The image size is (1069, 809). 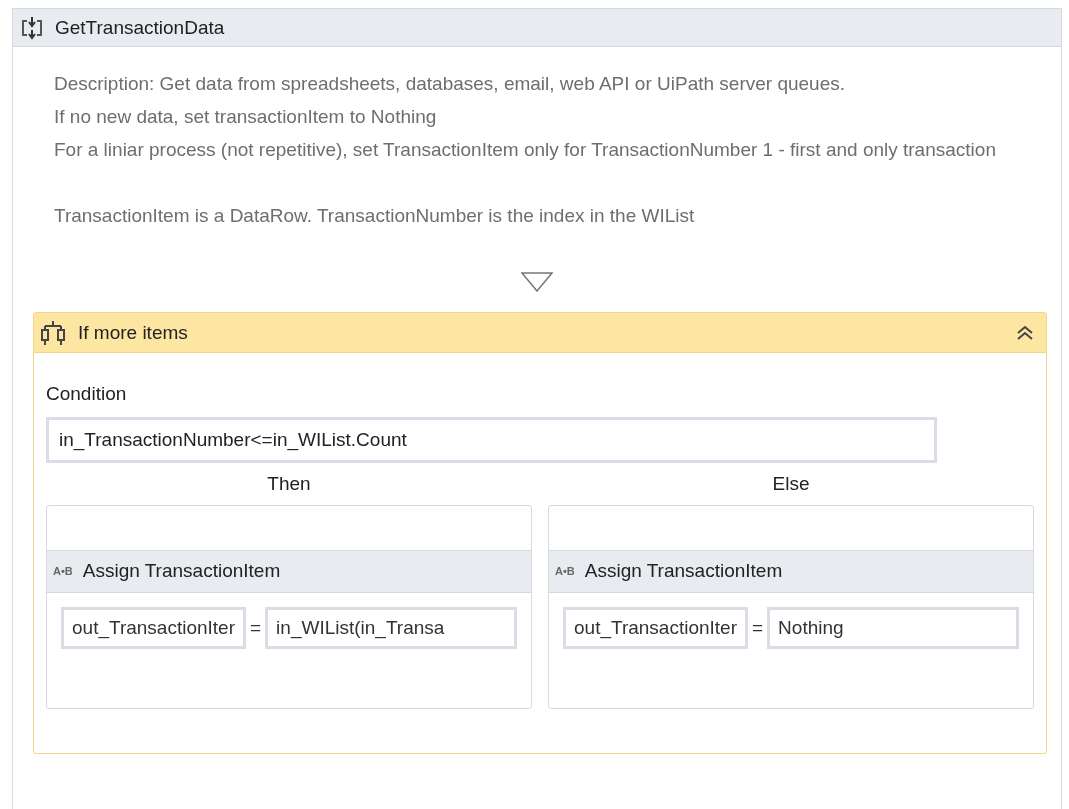 What do you see at coordinates (133, 332) in the screenshot?
I see `if-activity-title: If more items` at bounding box center [133, 332].